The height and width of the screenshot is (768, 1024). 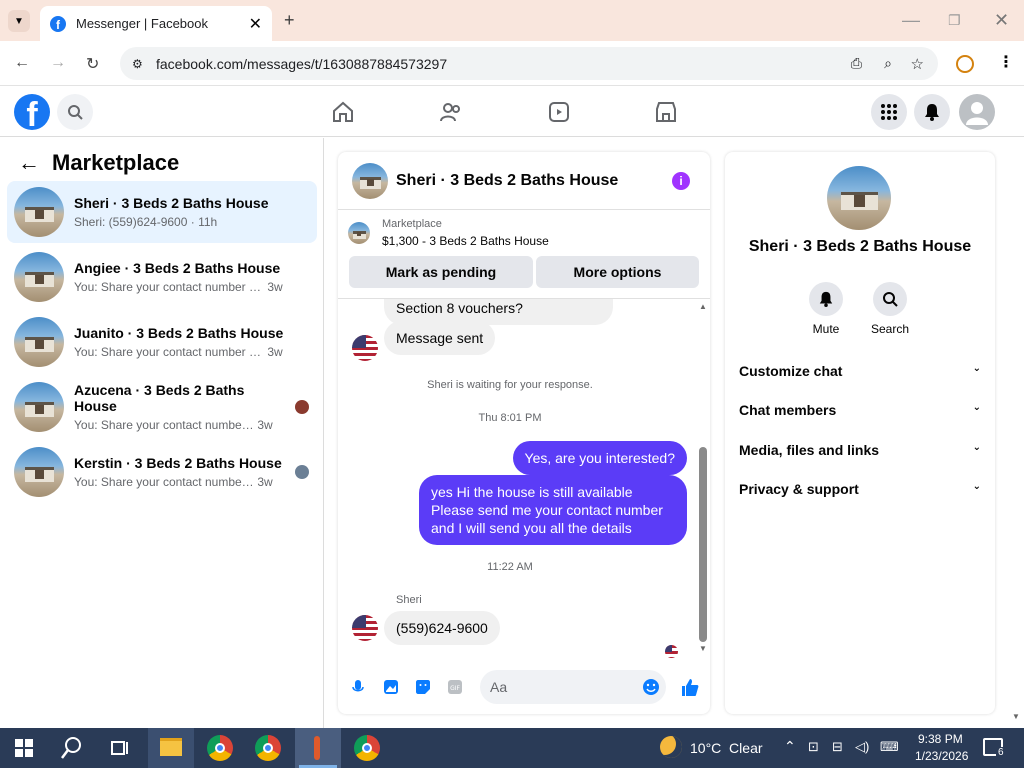 What do you see at coordinates (703, 648) in the screenshot?
I see `scroll-down-icon: ▼` at bounding box center [703, 648].